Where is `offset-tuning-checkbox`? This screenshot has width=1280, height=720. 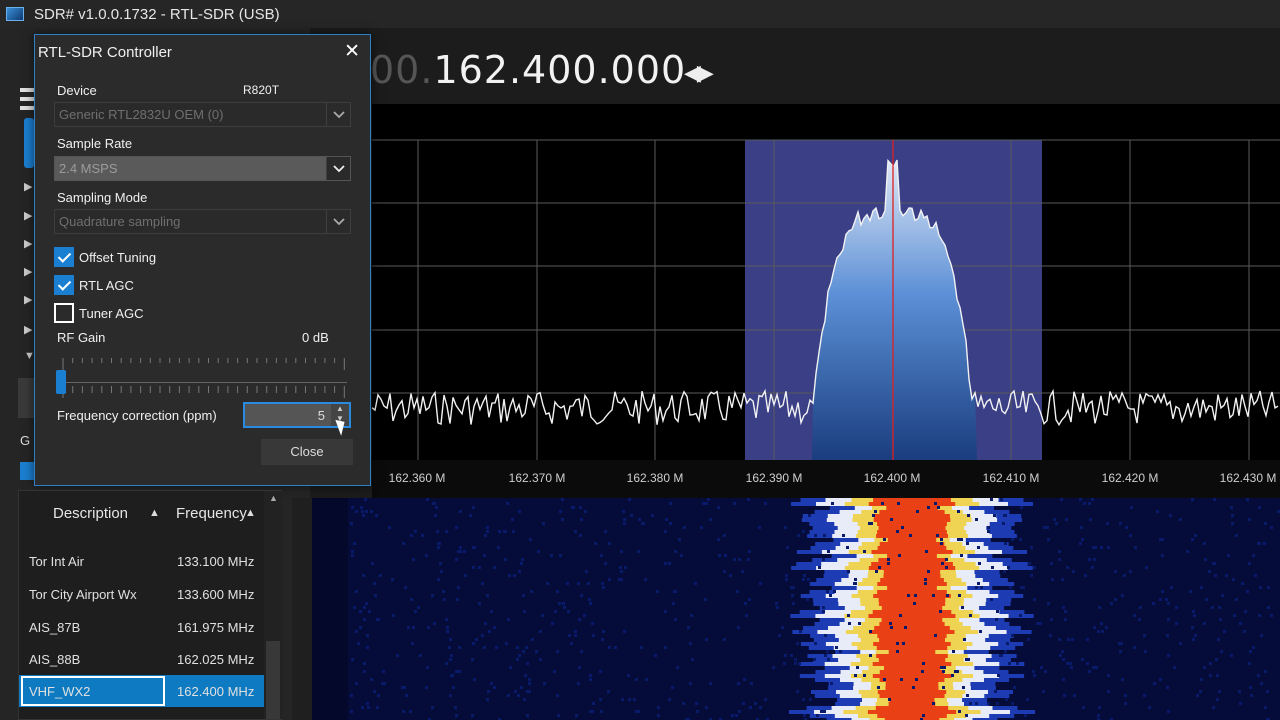
offset-tuning-checkbox is located at coordinates (64, 257).